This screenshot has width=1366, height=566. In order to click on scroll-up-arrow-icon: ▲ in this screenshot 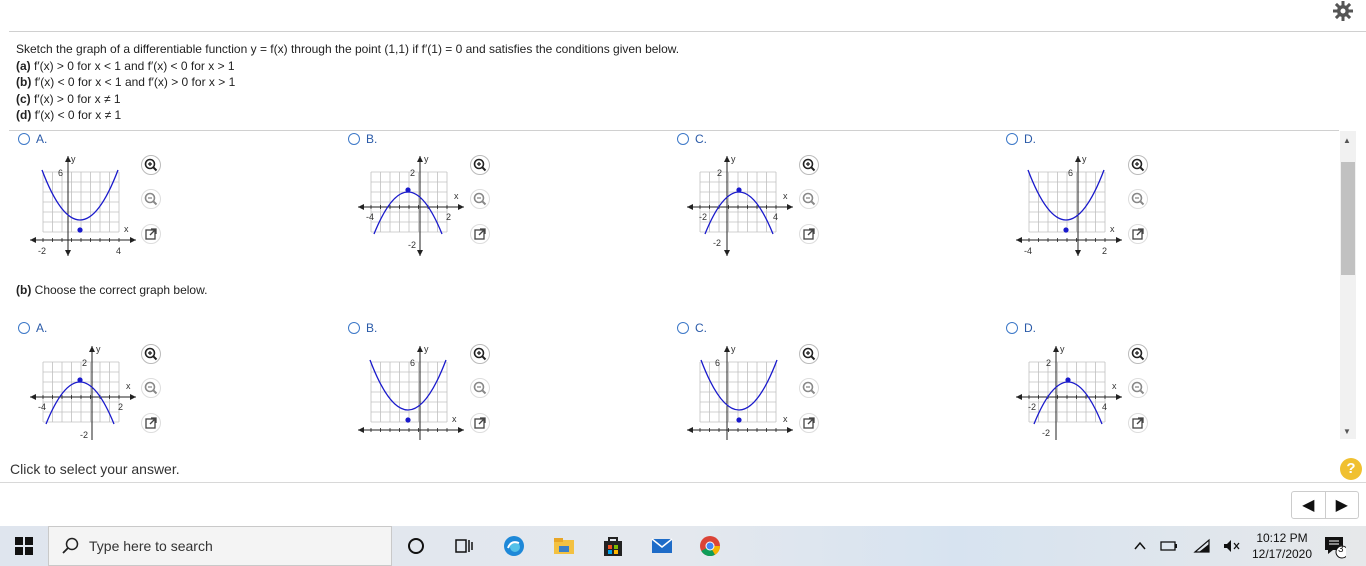, I will do `click(1347, 140)`.